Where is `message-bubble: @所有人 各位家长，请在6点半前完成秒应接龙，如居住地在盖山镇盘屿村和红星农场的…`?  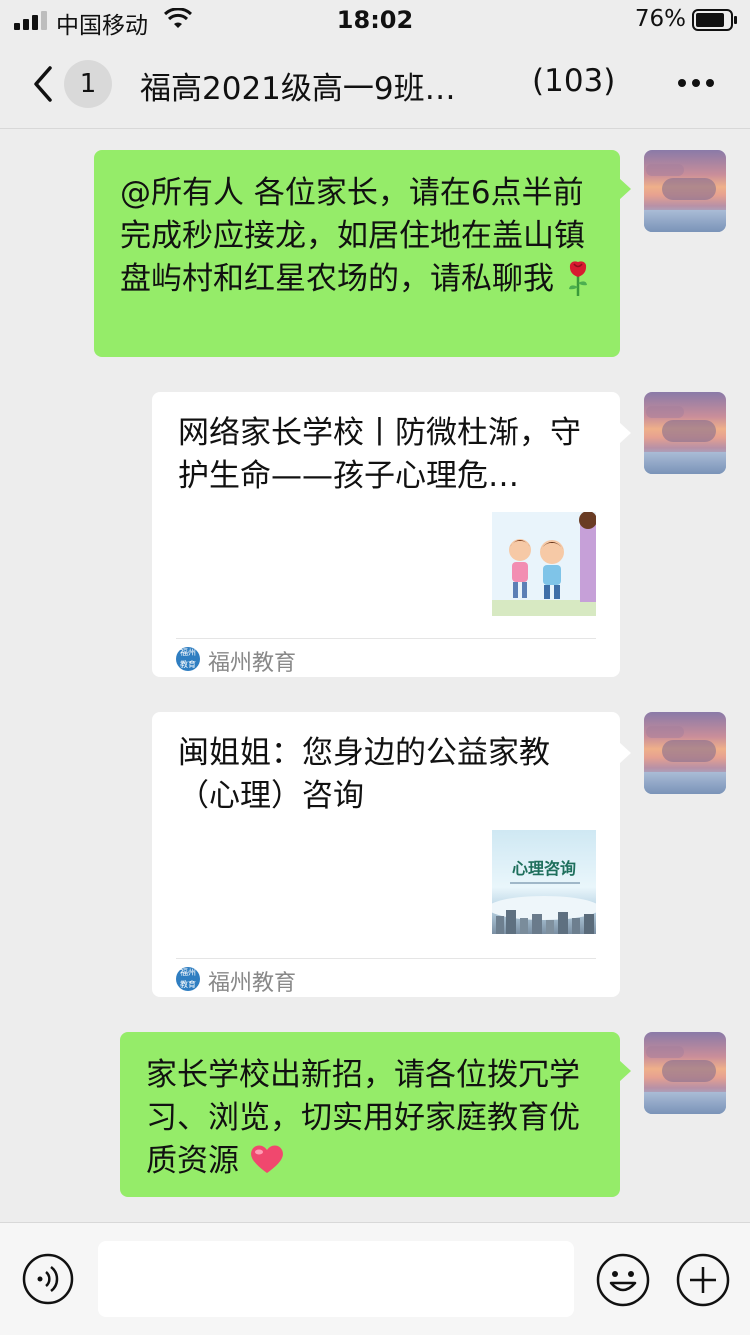
message-bubble: @所有人 各位家长，请在6点半前完成秒应接龙，如居住地在盖山镇盘屿村和红星农场的… is located at coordinates (362, 253).